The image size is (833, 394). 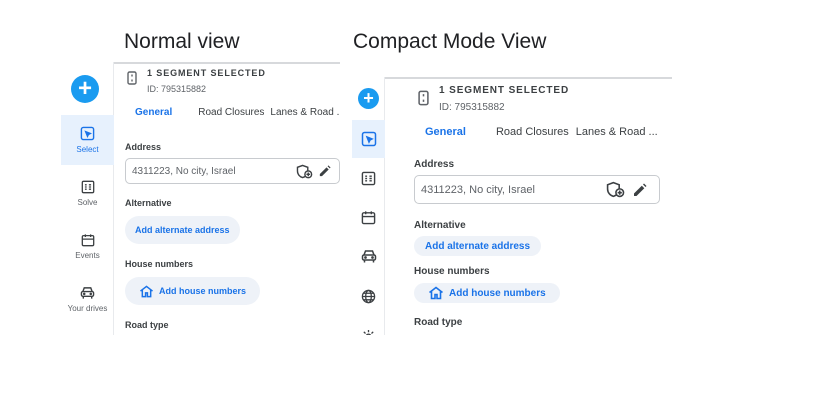 I want to click on nav-item-your-drives: Your drives, so click(x=87, y=299).